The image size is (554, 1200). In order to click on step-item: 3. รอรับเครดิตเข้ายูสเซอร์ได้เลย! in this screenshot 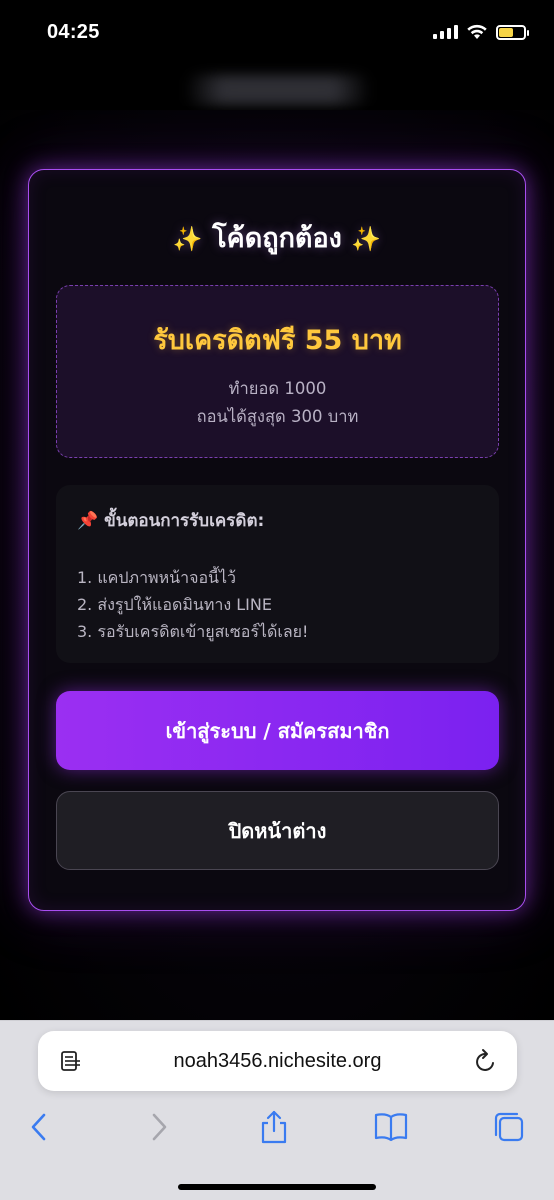, I will do `click(193, 631)`.